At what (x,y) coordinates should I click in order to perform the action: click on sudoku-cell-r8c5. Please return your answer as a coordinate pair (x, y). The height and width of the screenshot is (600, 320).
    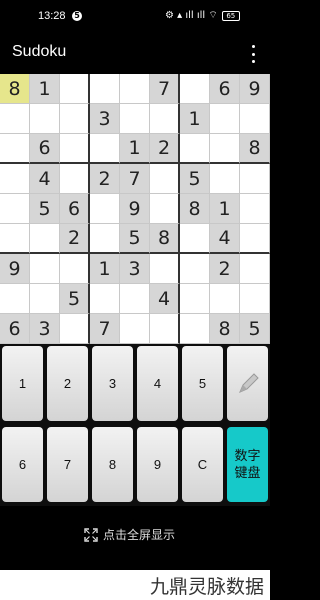
    Looking at the image, I should click on (135, 299).